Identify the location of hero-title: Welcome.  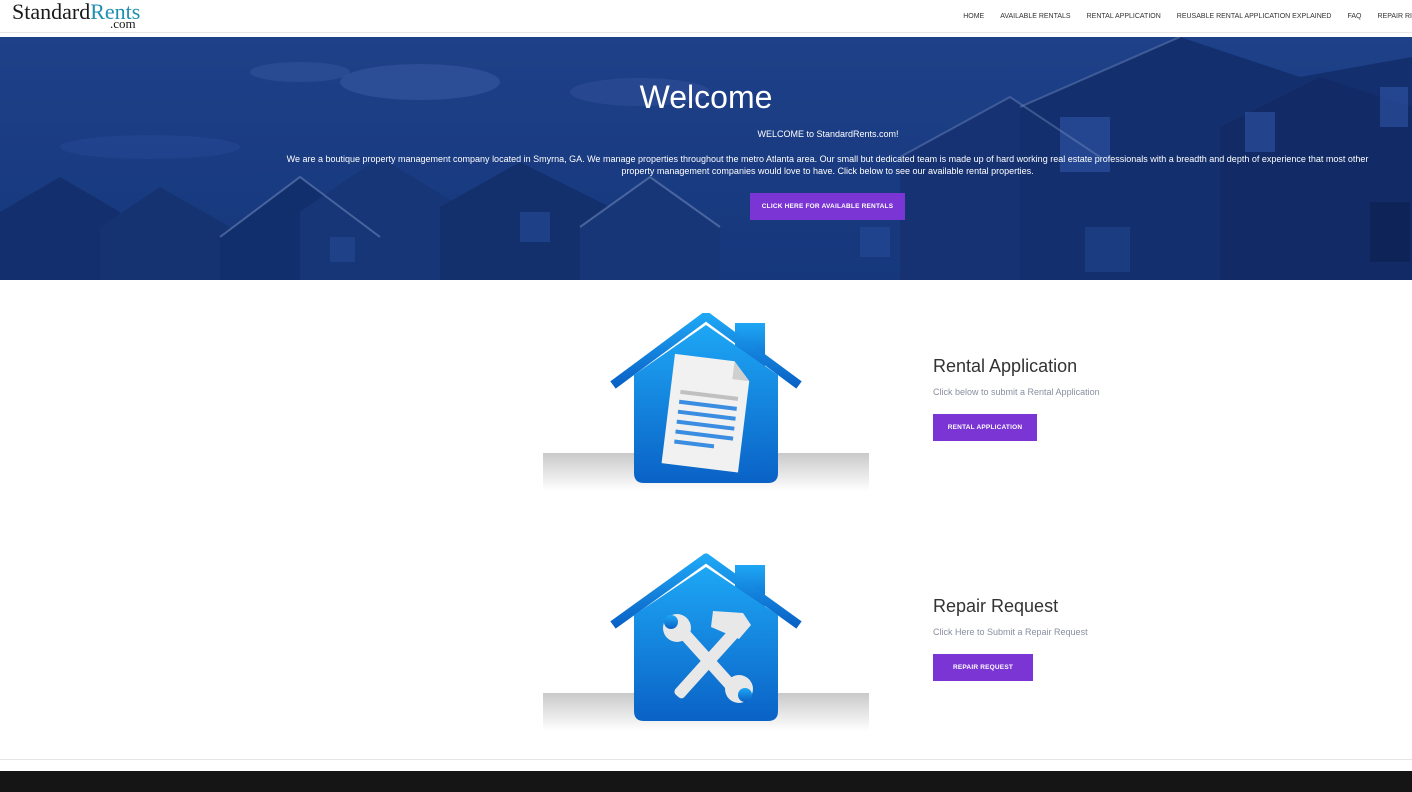
(706, 97).